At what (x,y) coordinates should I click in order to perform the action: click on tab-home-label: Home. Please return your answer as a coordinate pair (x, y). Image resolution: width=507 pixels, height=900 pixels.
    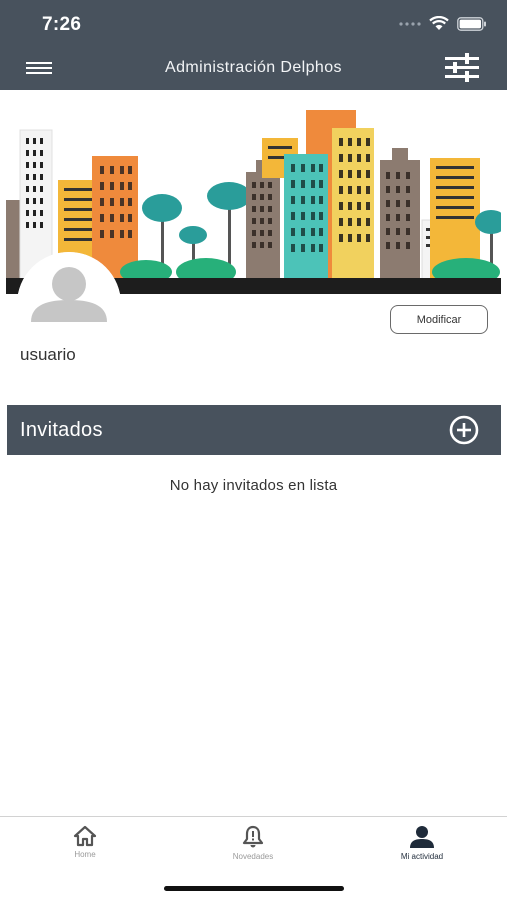
    Looking at the image, I should click on (85, 854).